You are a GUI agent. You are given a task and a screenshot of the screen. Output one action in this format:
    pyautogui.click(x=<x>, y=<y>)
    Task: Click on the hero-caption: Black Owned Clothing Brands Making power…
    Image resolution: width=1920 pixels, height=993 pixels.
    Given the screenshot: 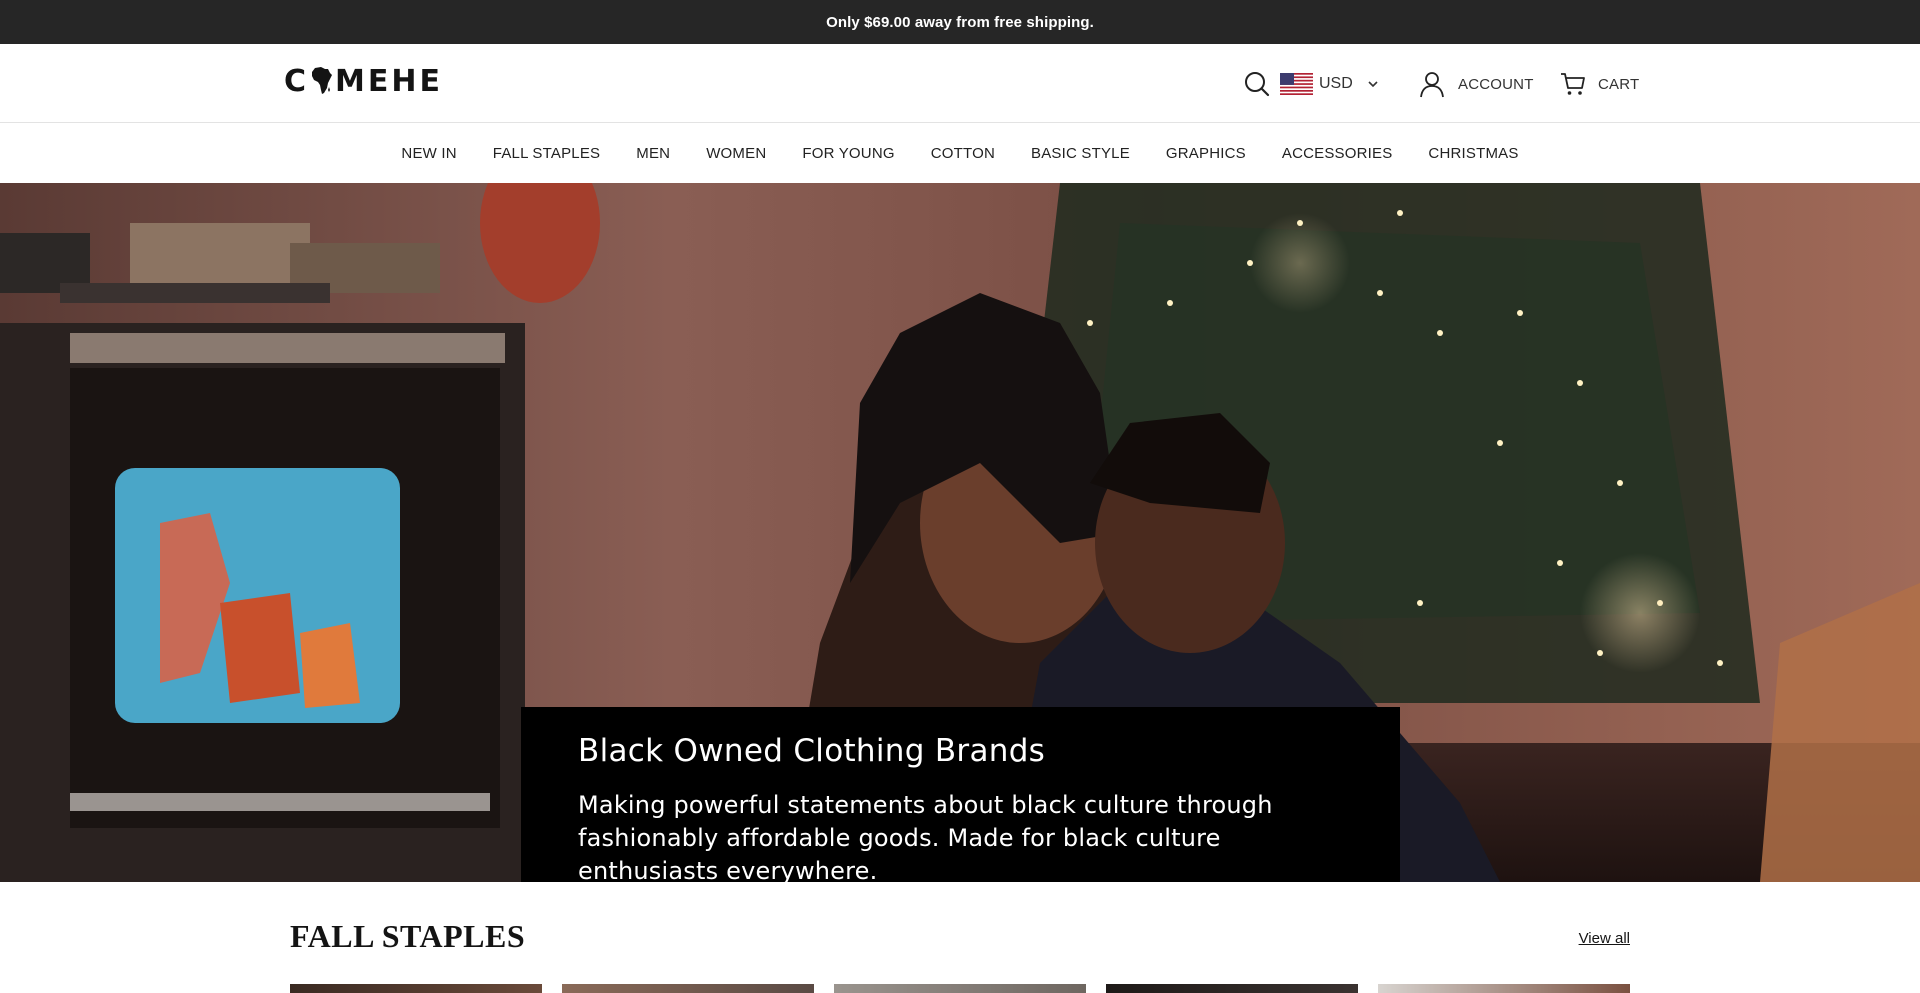 What is the action you would take?
    pyautogui.click(x=960, y=794)
    